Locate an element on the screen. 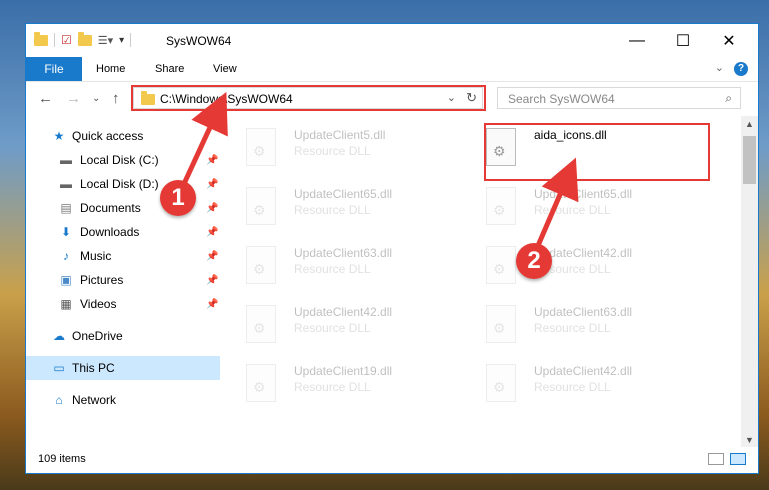 The height and width of the screenshot is (490, 769). tab-home: Home is located at coordinates (110, 69).